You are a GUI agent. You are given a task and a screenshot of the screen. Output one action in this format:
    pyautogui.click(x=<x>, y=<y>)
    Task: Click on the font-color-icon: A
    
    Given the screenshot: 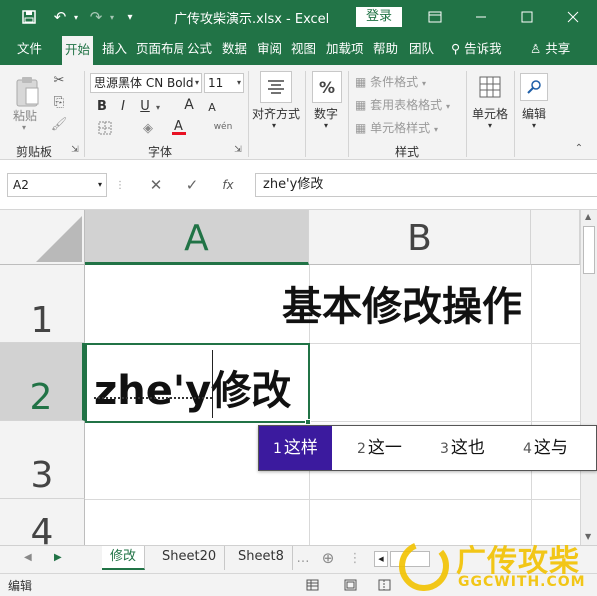 What is the action you would take?
    pyautogui.click(x=179, y=127)
    